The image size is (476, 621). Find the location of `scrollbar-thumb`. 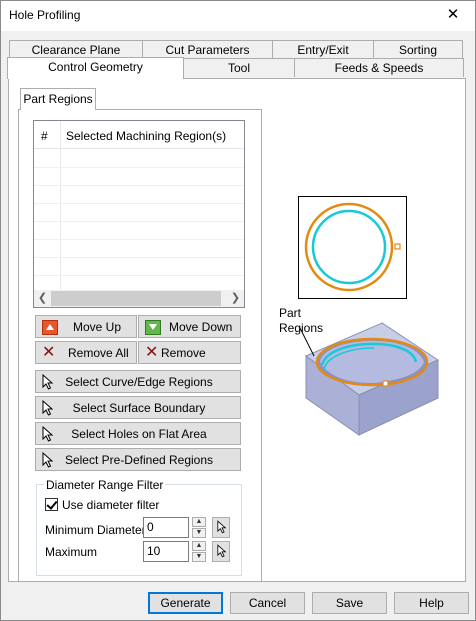

scrollbar-thumb is located at coordinates (136, 298).